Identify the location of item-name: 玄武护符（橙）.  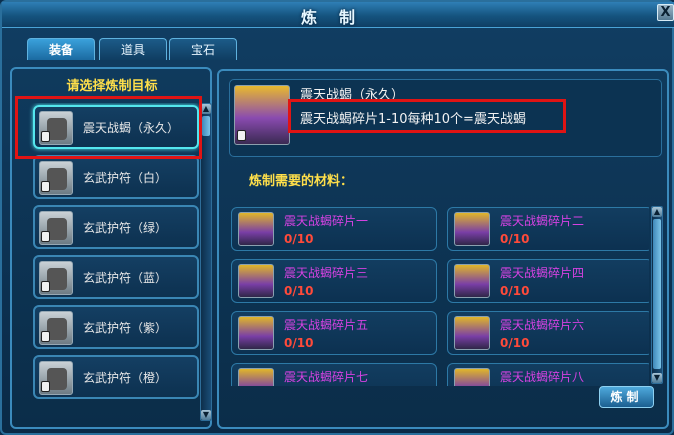
(125, 378).